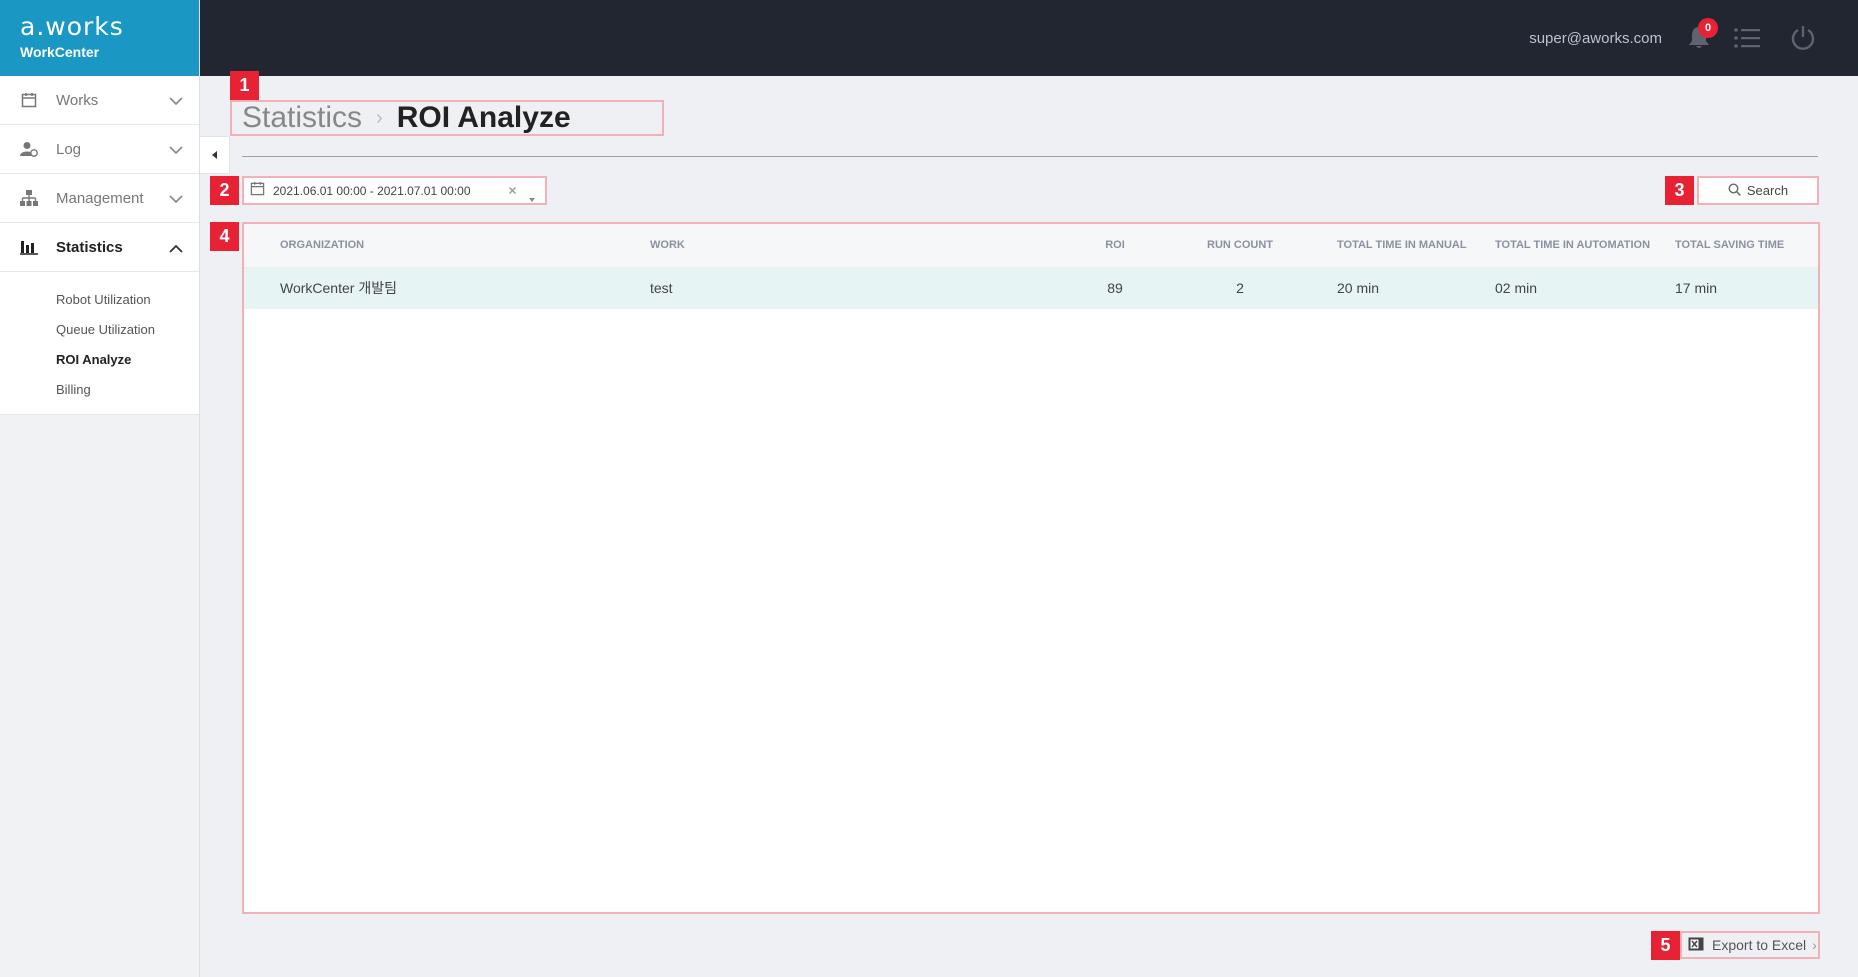 Image resolution: width=1858 pixels, height=977 pixels. I want to click on sidebar-item-works: Works, so click(99, 100).